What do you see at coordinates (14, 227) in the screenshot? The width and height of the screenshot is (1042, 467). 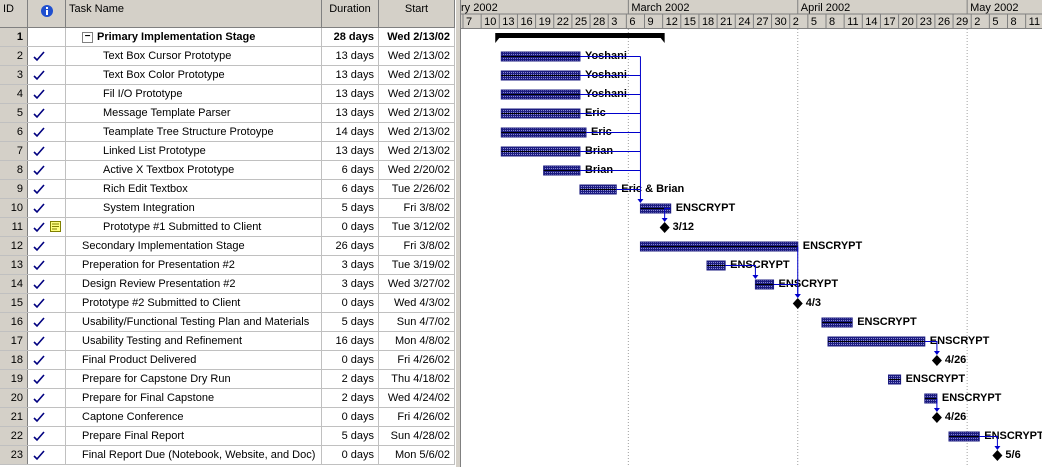 I see `task-id: 11` at bounding box center [14, 227].